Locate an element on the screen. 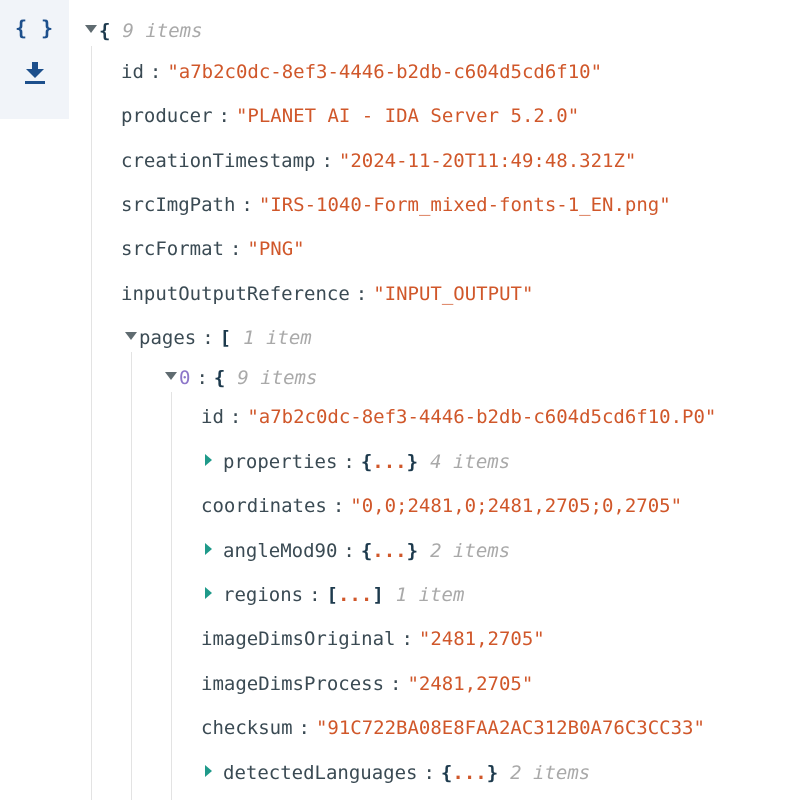 This screenshot has width=800, height=800. sidebar: { } is located at coordinates (34, 59).